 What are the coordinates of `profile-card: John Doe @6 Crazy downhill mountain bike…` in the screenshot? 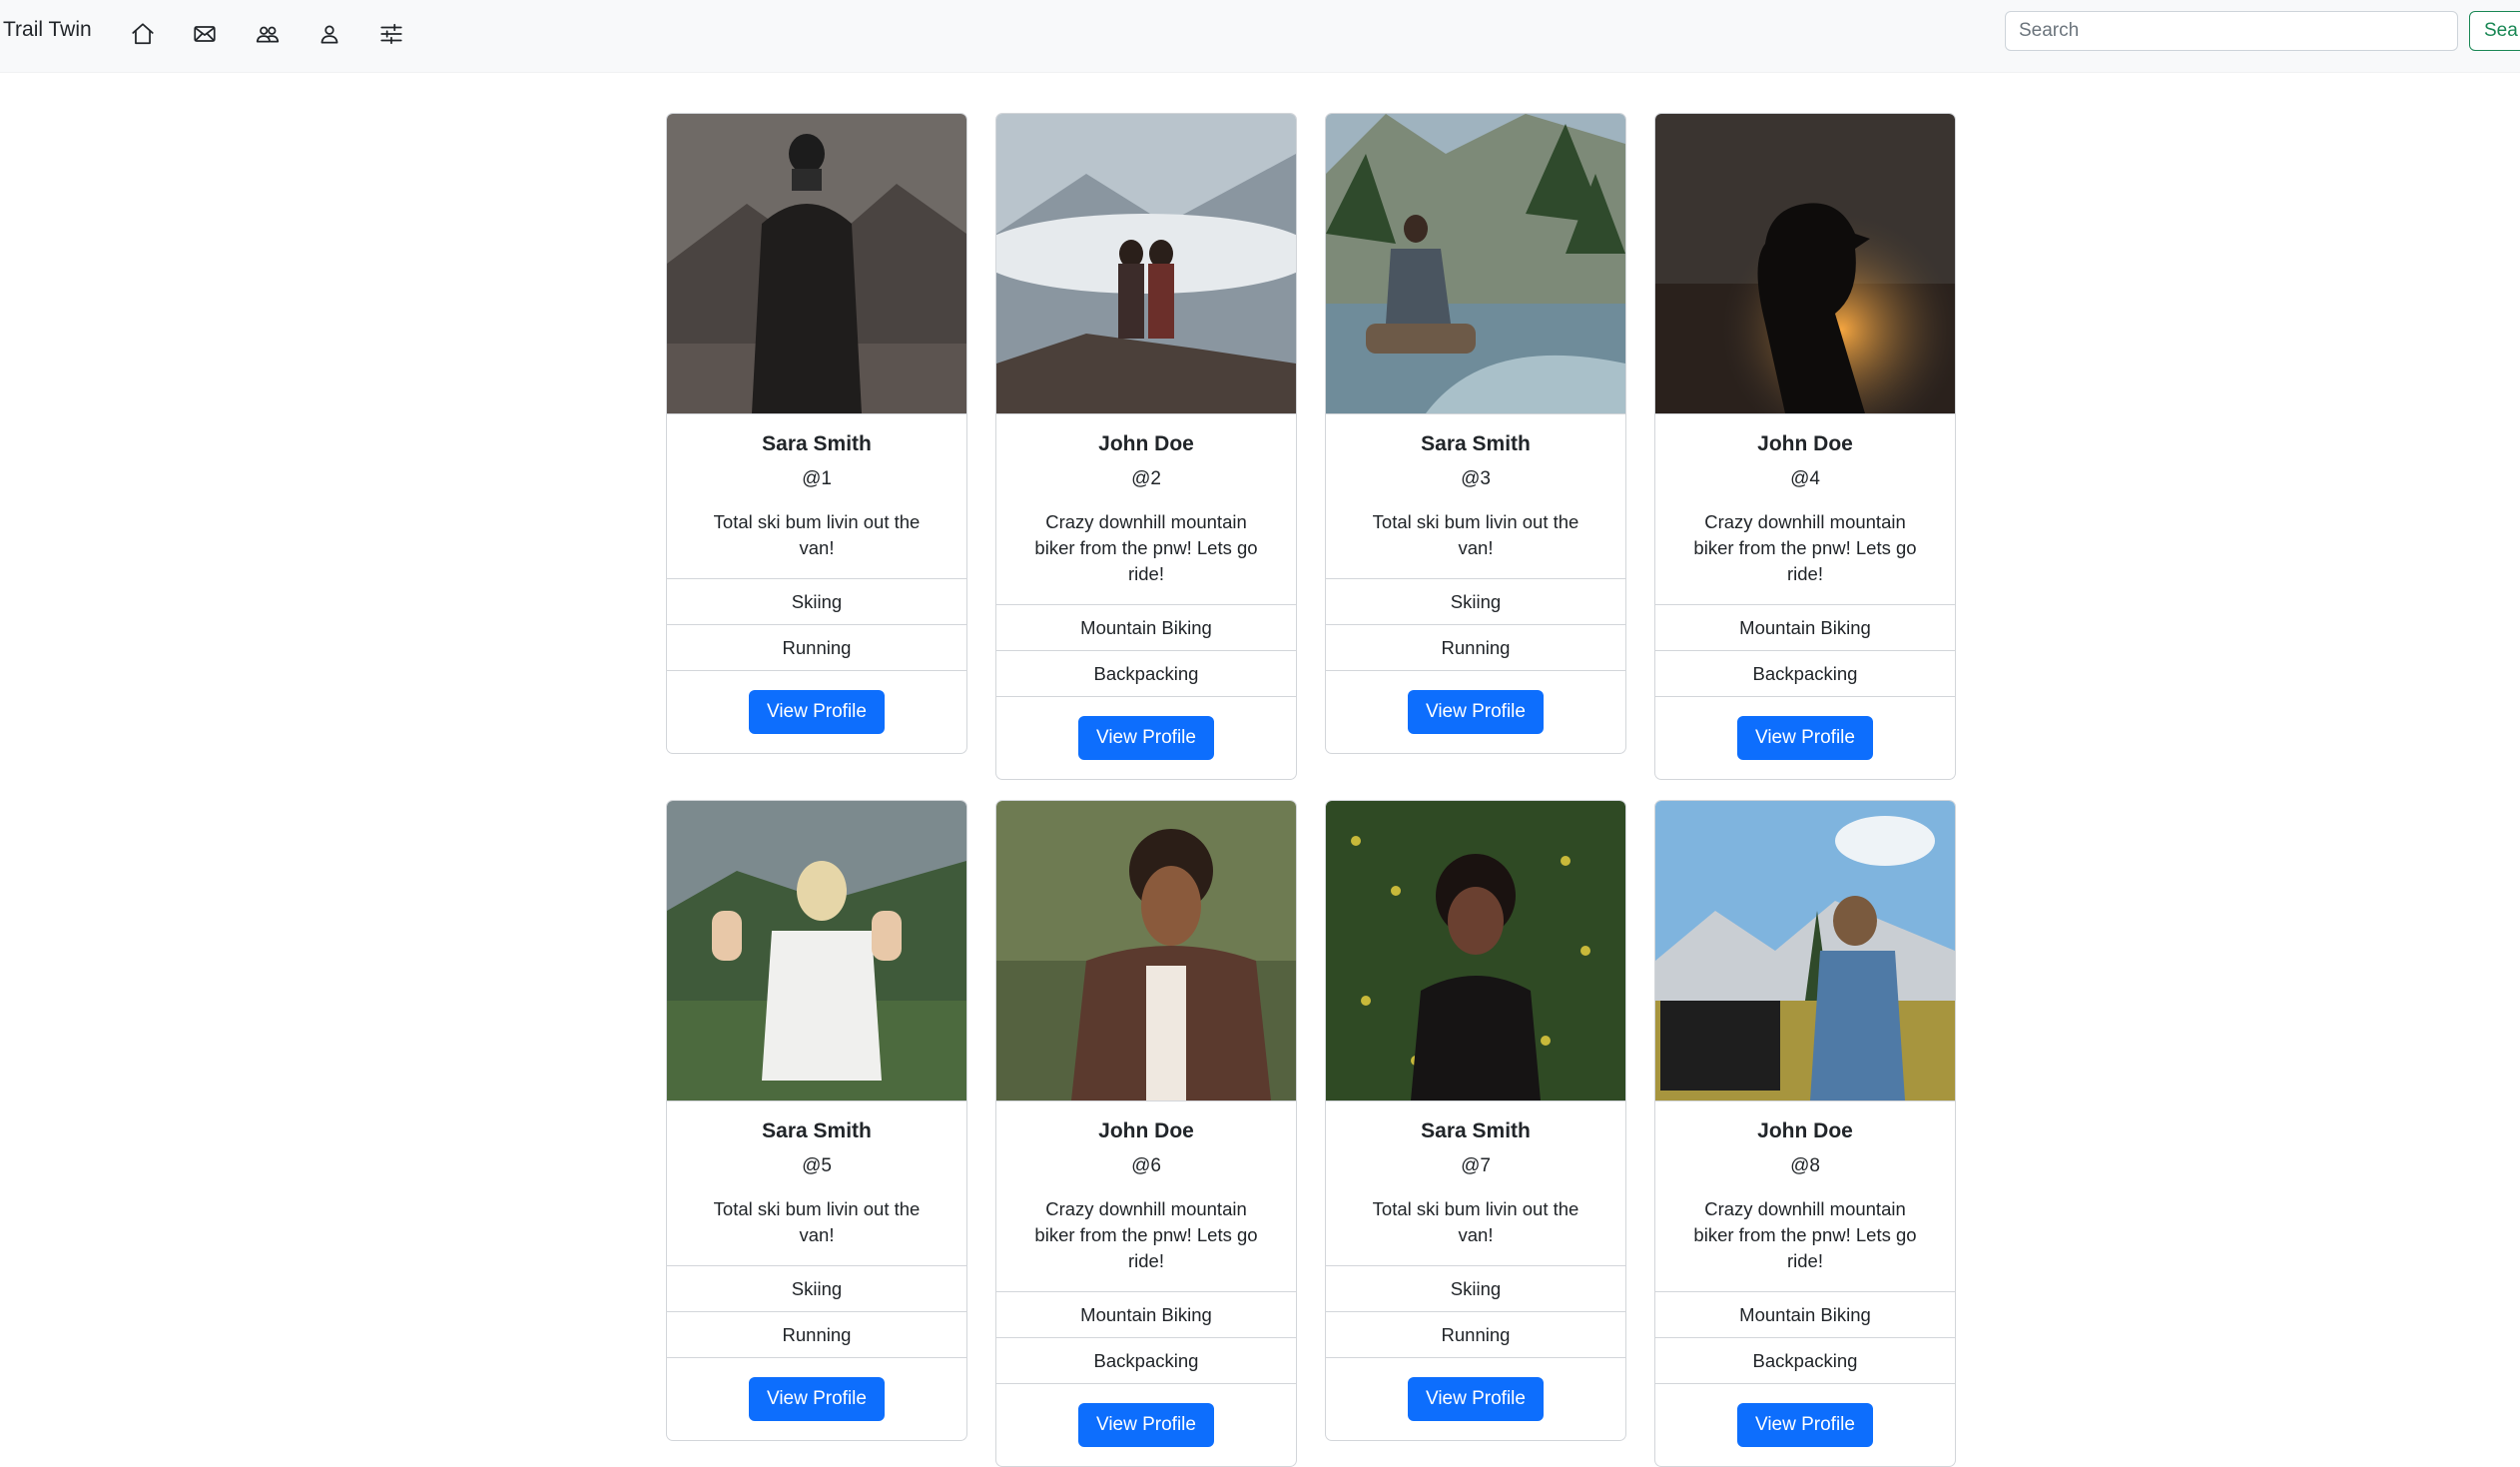 It's located at (1146, 1134).